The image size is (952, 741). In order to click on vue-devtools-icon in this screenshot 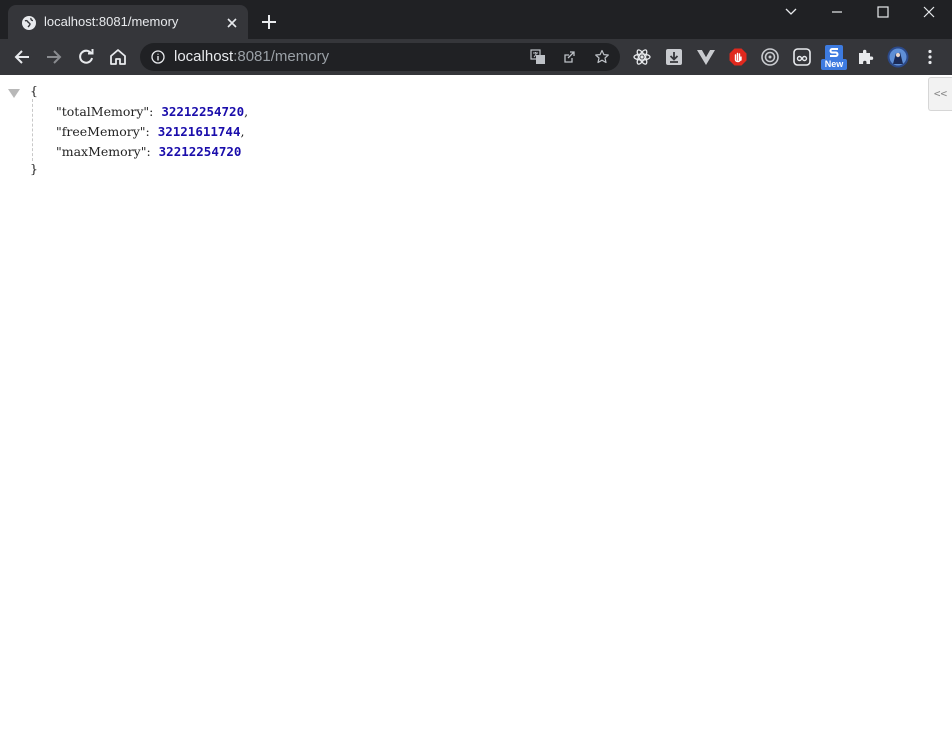, I will do `click(706, 57)`.